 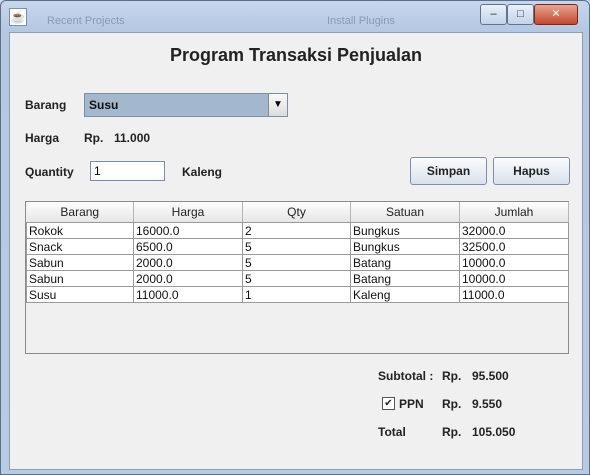 I want to click on column-header: Qty, so click(x=296, y=212).